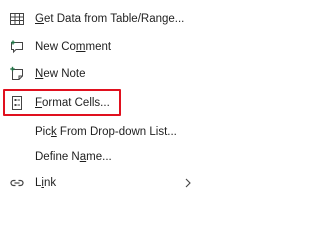  I want to click on table-icon, so click(17, 19).